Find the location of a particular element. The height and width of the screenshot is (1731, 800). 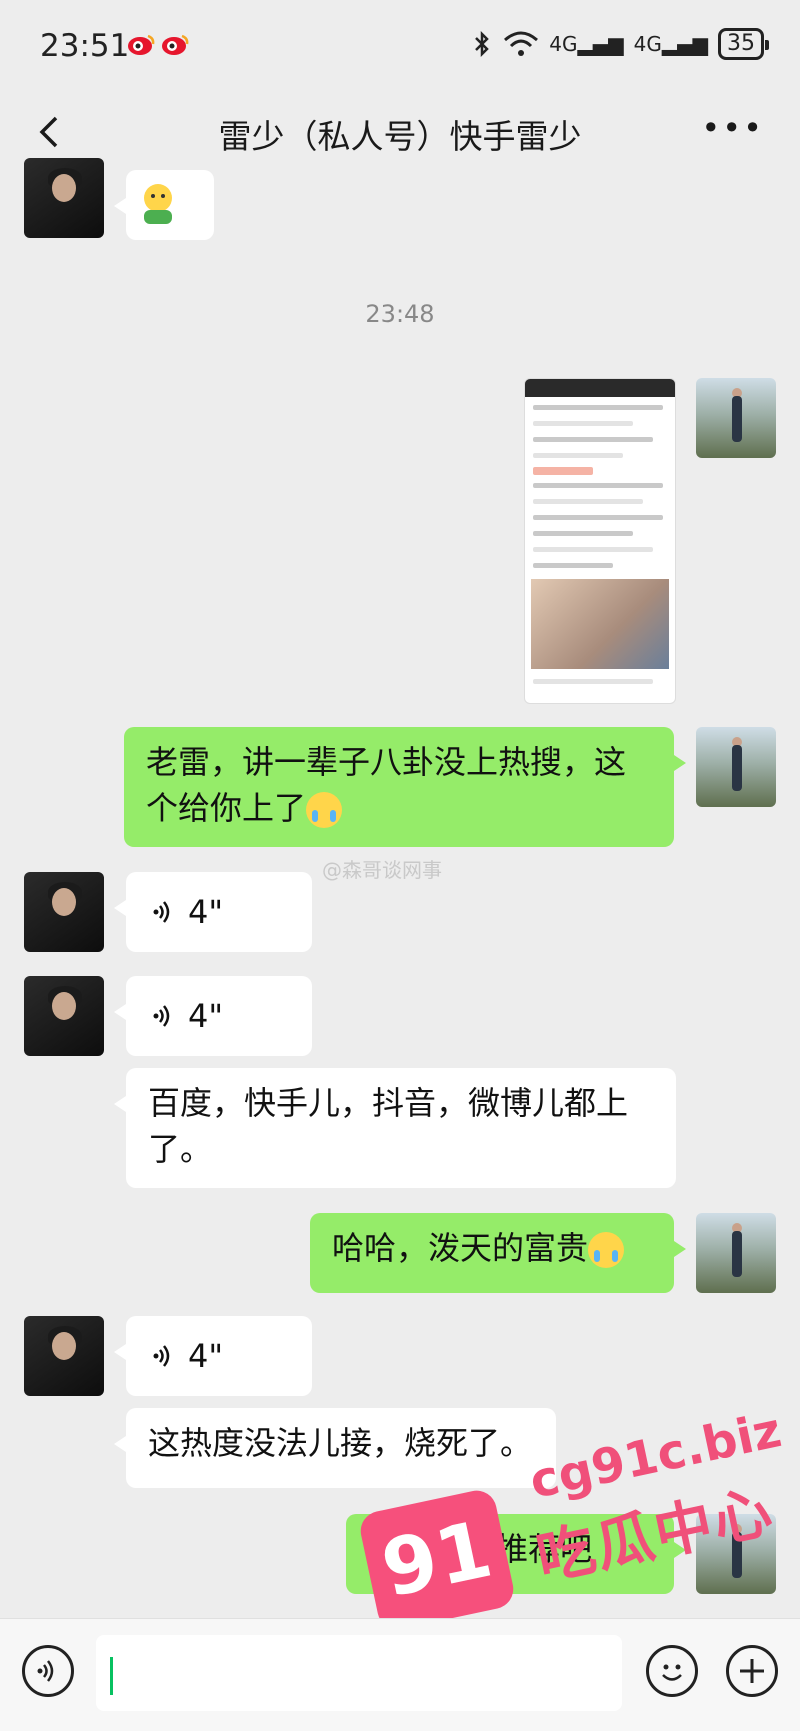

message-text: 哈哈，泼天的富贵 is located at coordinates (460, 1248).